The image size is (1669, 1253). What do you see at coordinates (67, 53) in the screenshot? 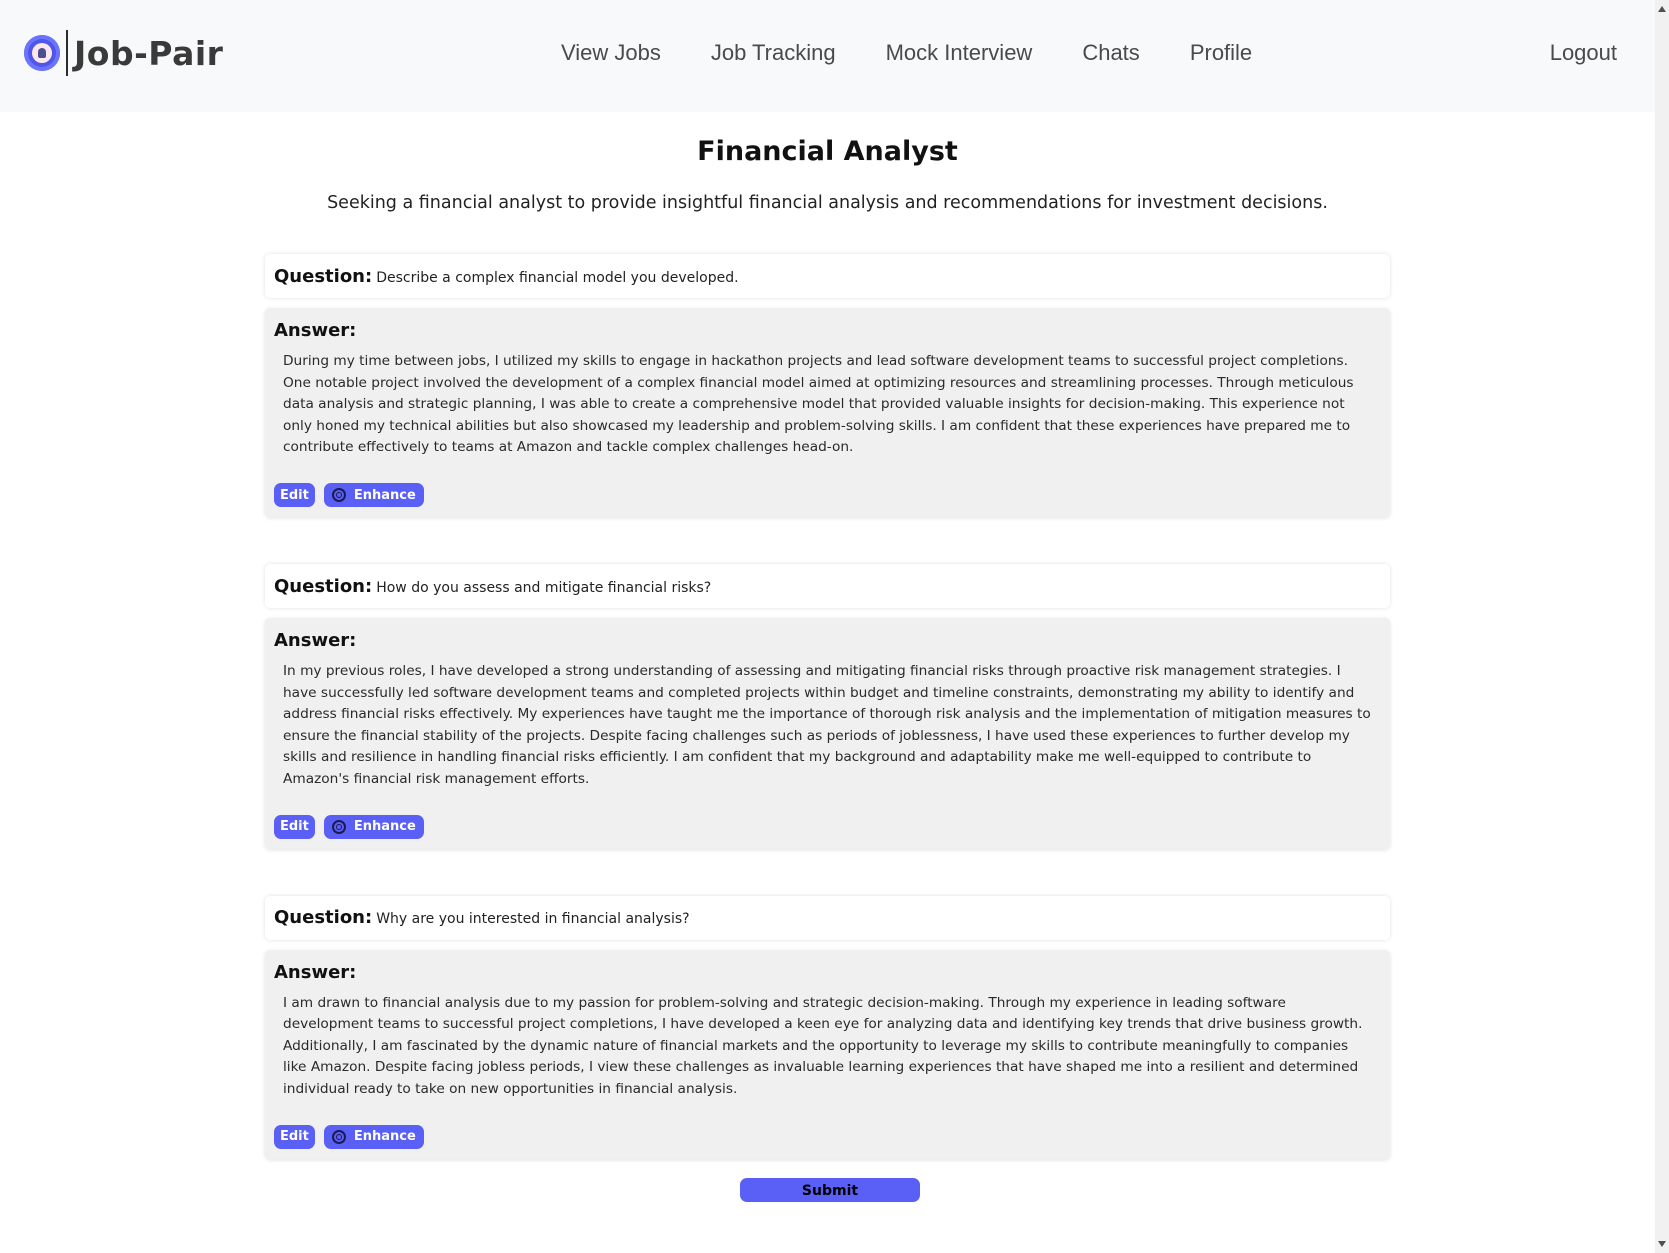
I see `brand-divider` at bounding box center [67, 53].